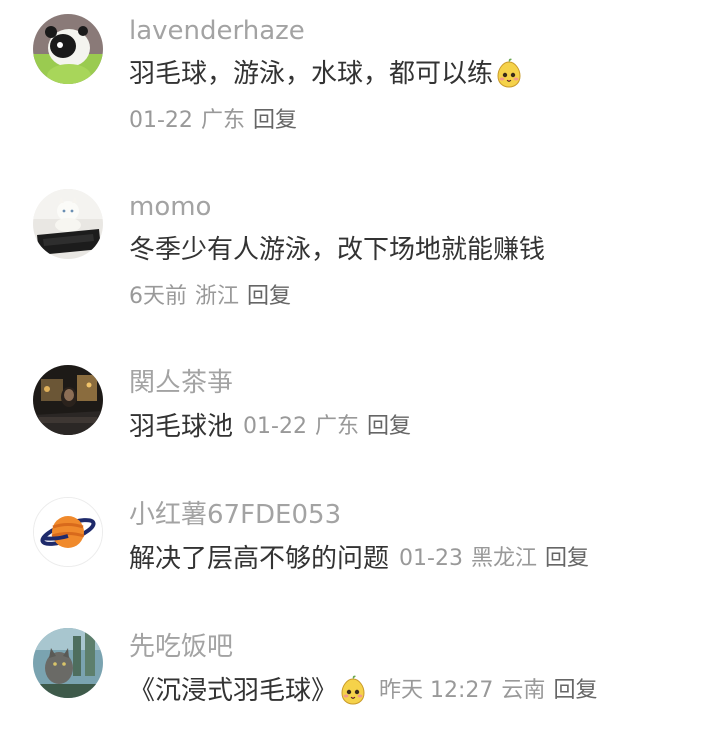 The image size is (704, 742). I want to click on username: 先吃饭吧, so click(181, 647).